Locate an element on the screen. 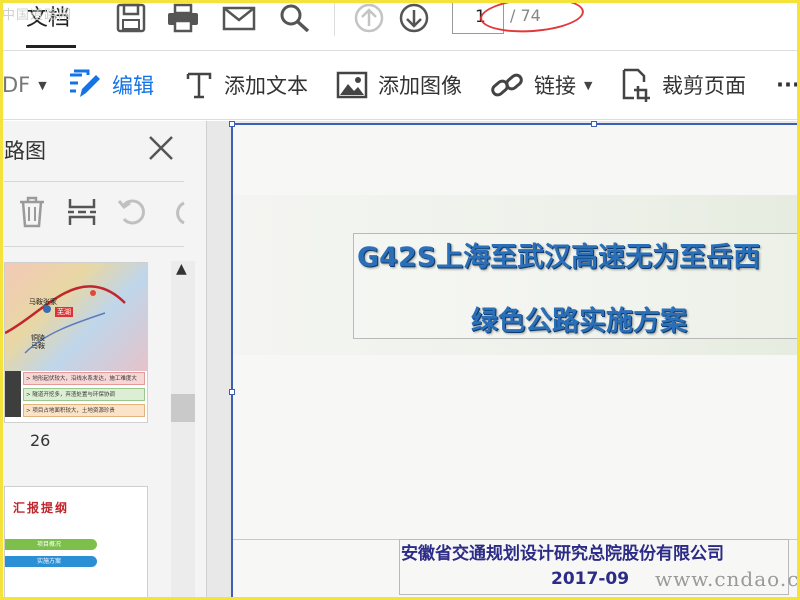 This screenshot has height=600, width=800. thumb-label: 马鞍张家 is located at coordinates (43, 302).